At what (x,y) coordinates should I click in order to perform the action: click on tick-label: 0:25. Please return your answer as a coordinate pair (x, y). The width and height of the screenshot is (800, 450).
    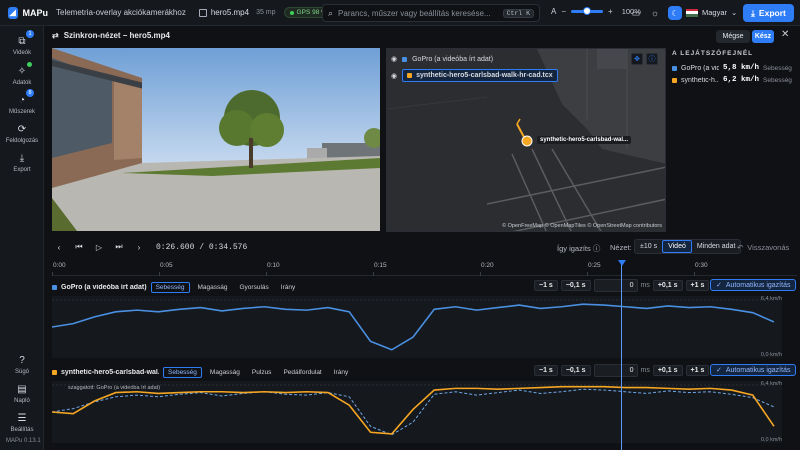
    Looking at the image, I should click on (594, 265).